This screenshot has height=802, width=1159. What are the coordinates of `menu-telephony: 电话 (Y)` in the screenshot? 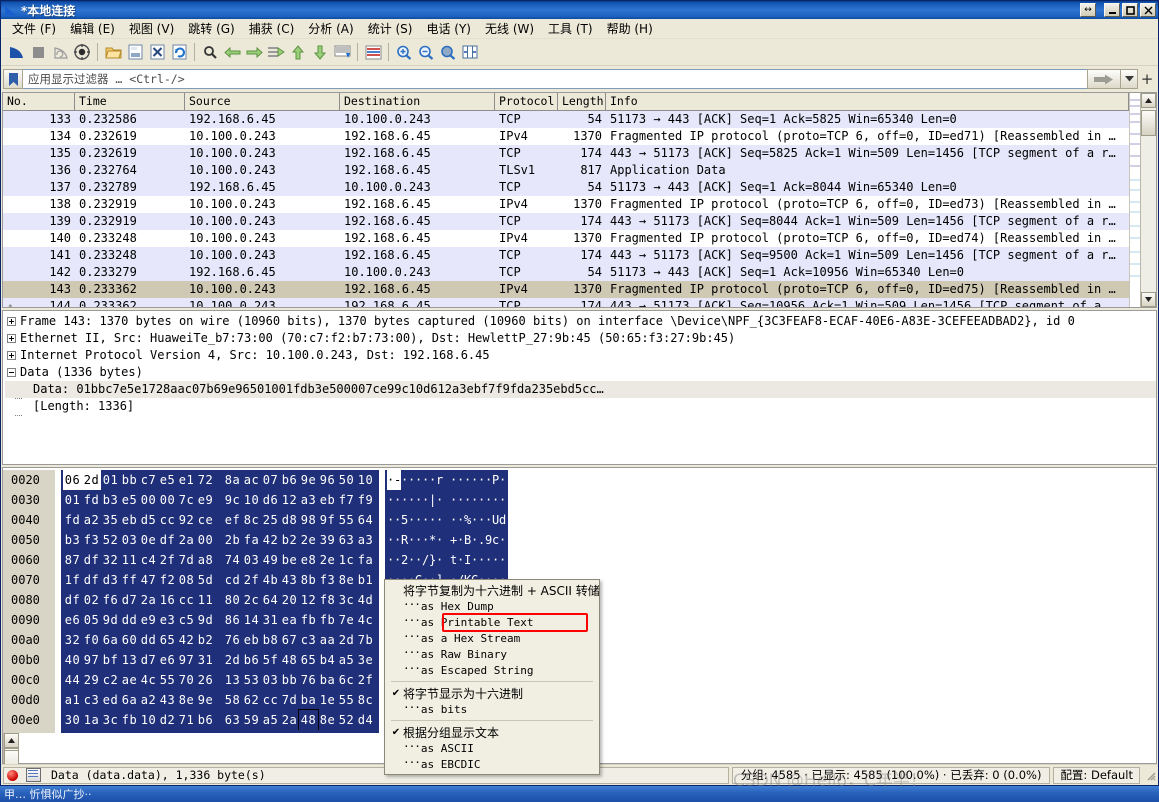 It's located at (448, 28).